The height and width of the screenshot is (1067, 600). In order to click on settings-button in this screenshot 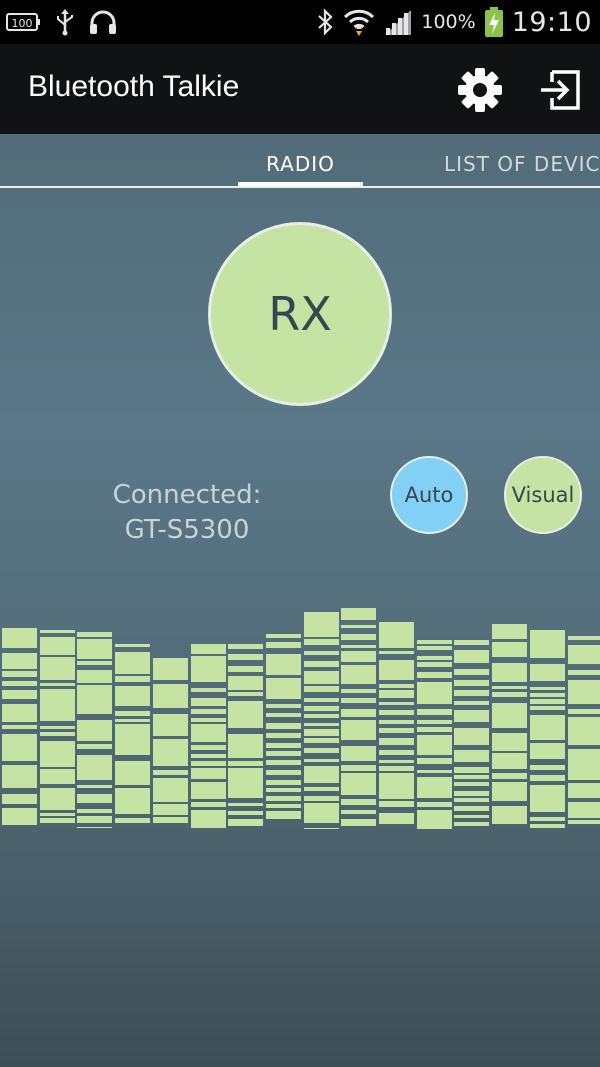, I will do `click(480, 90)`.